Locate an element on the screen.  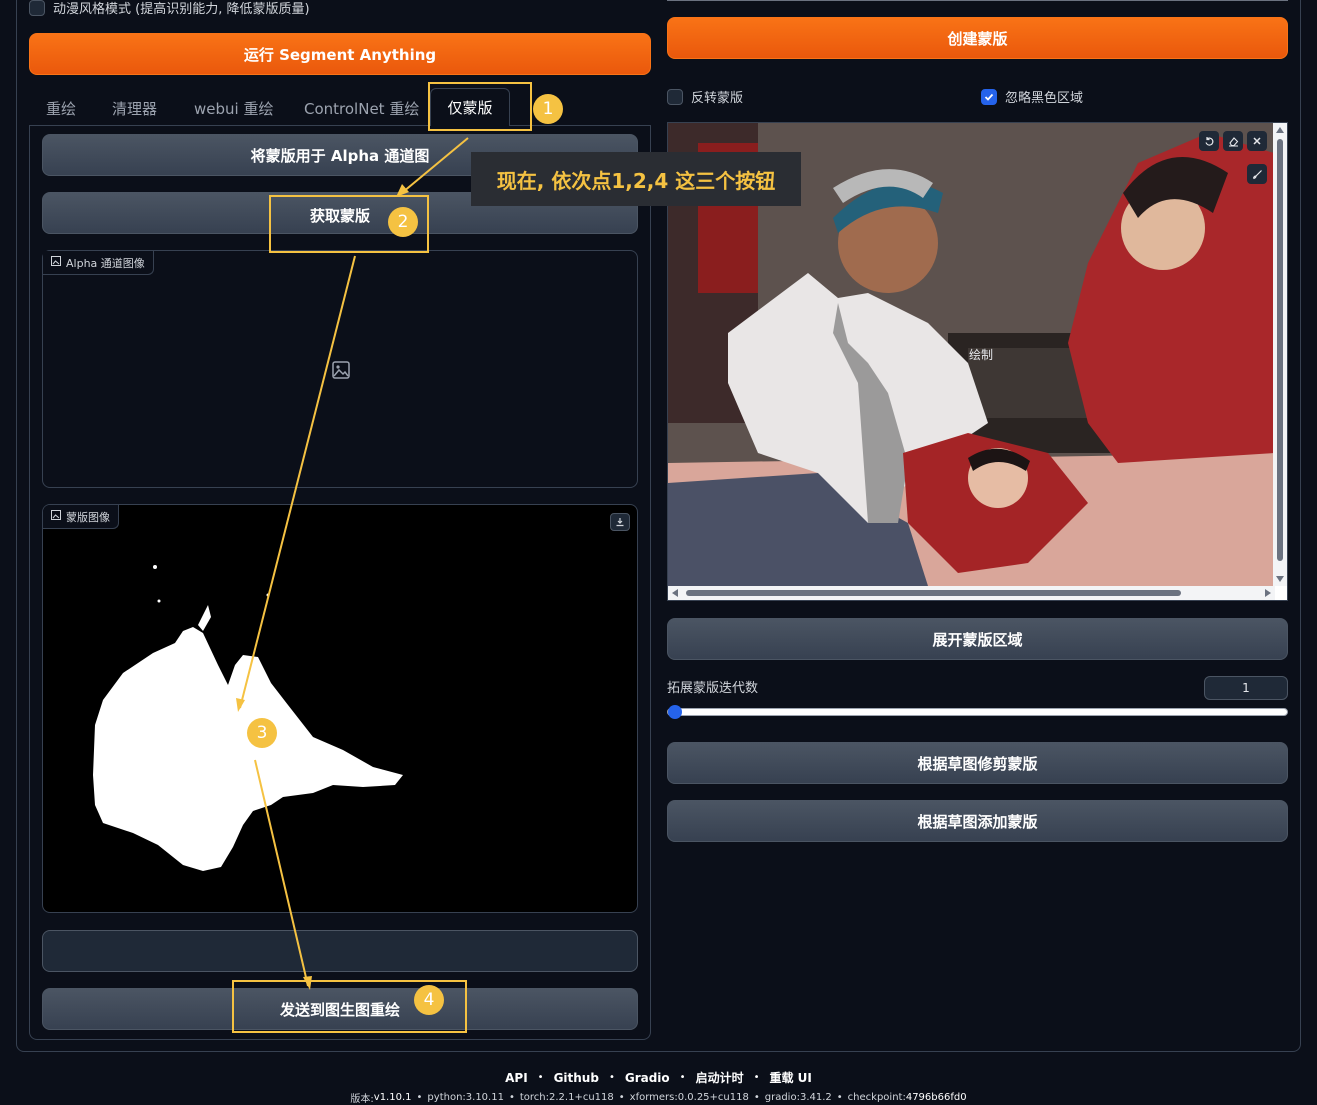
ignore-black-row: 忽略黑色区域 is located at coordinates (1032, 96).